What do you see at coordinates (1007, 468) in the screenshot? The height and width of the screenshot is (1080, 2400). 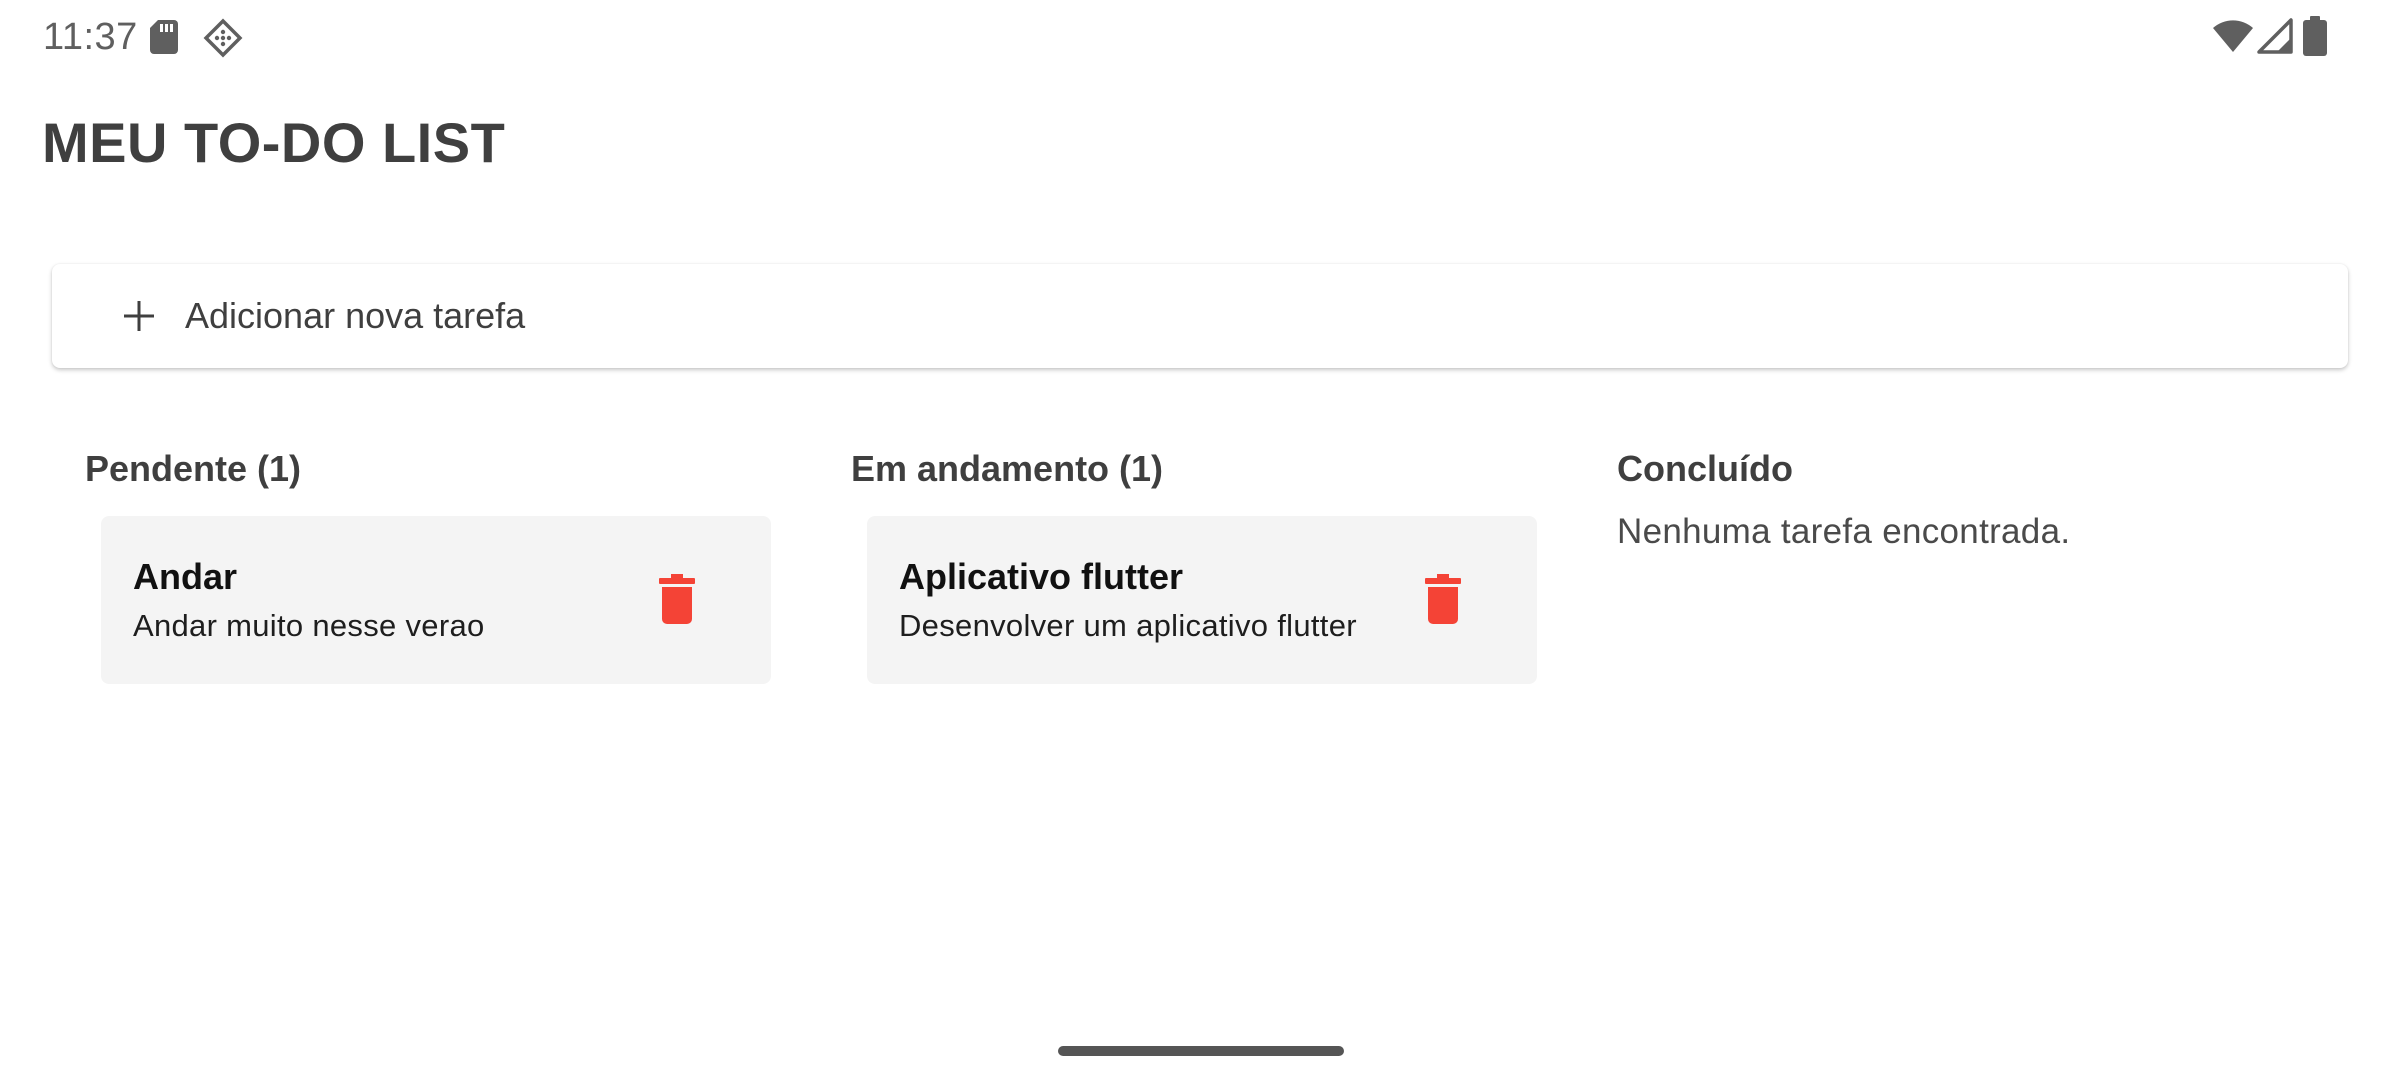 I see `column-header: Em andamento (1)` at bounding box center [1007, 468].